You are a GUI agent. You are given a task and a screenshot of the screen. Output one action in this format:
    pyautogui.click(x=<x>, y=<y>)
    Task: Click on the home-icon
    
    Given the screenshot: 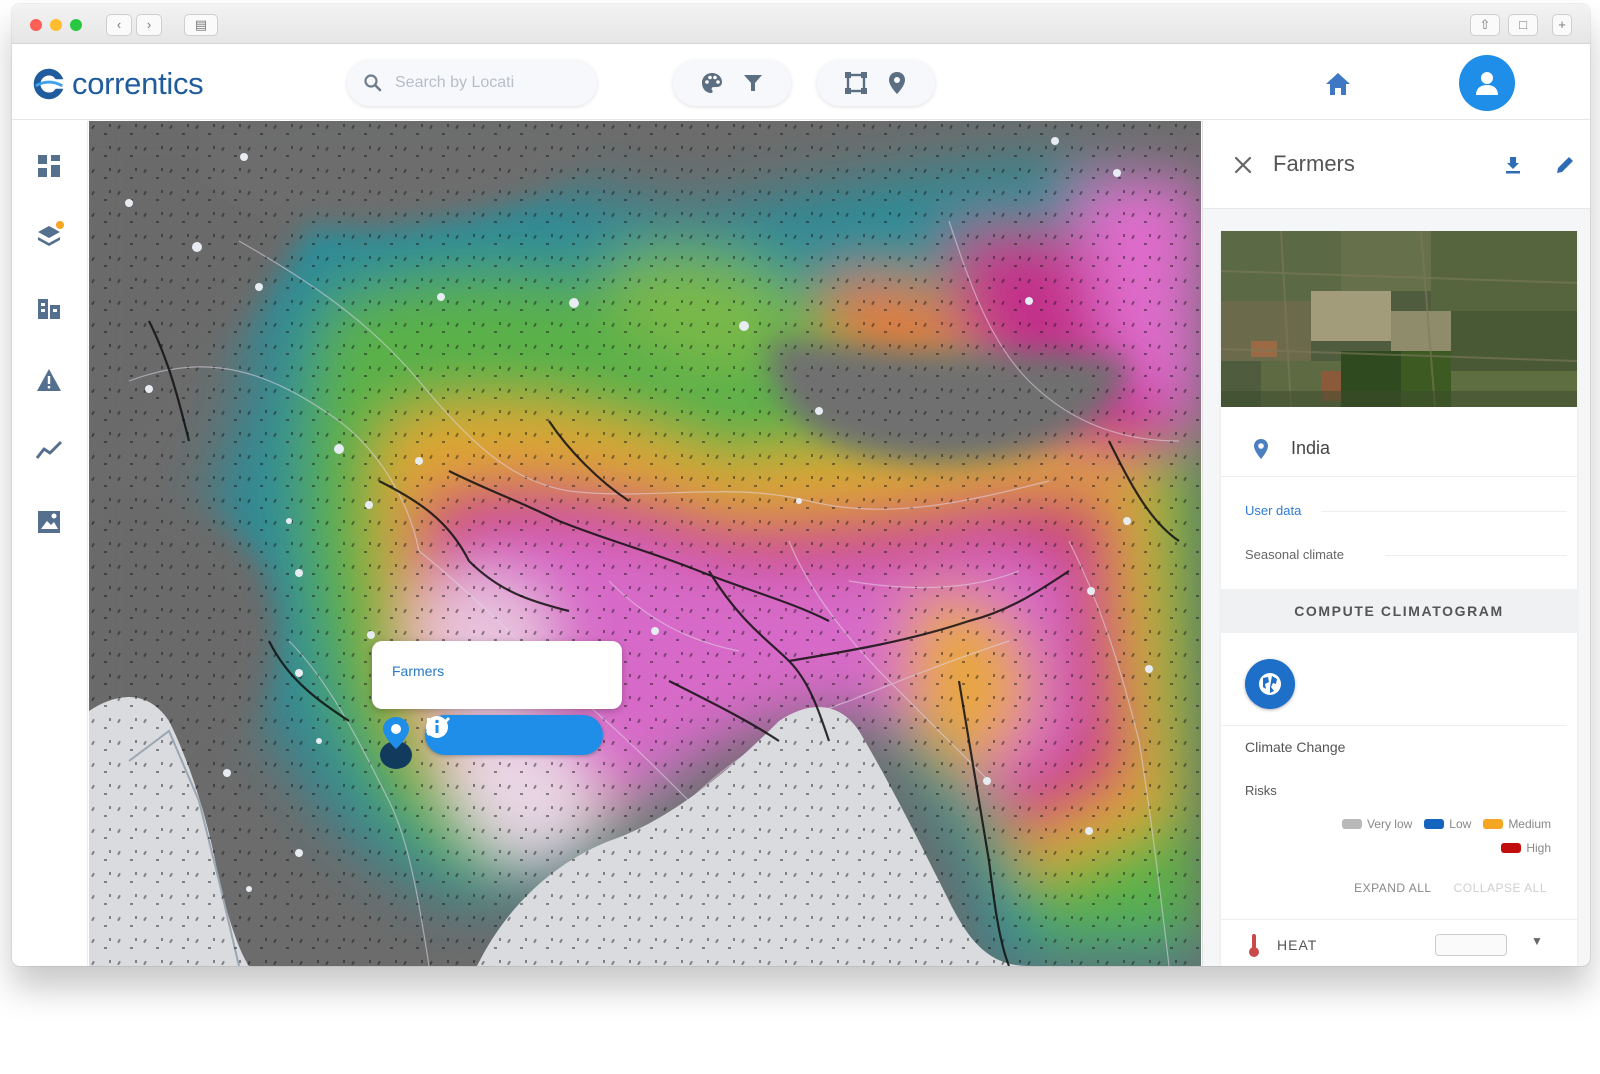 What is the action you would take?
    pyautogui.click(x=1338, y=84)
    